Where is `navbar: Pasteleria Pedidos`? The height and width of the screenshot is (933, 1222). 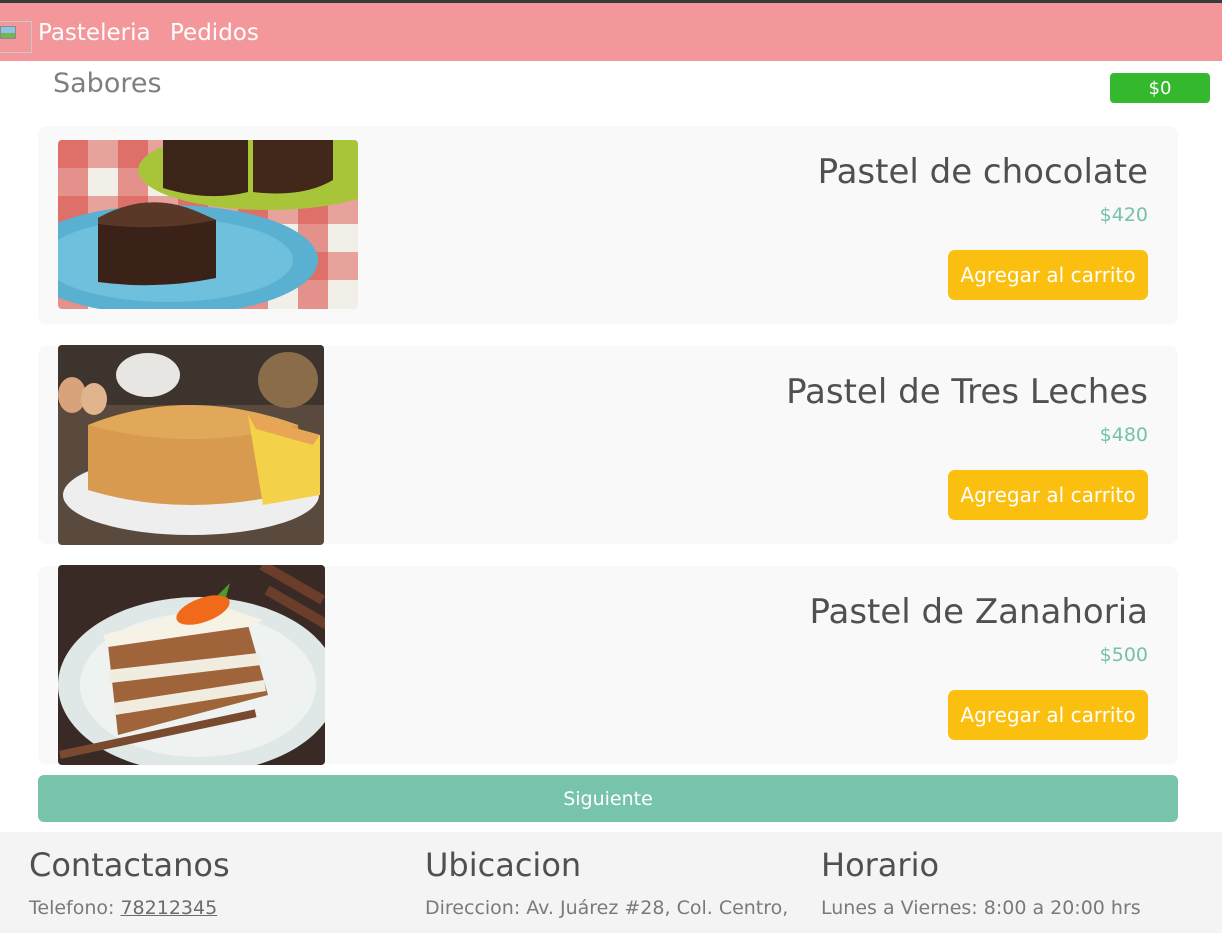
navbar: Pasteleria Pedidos is located at coordinates (611, 32).